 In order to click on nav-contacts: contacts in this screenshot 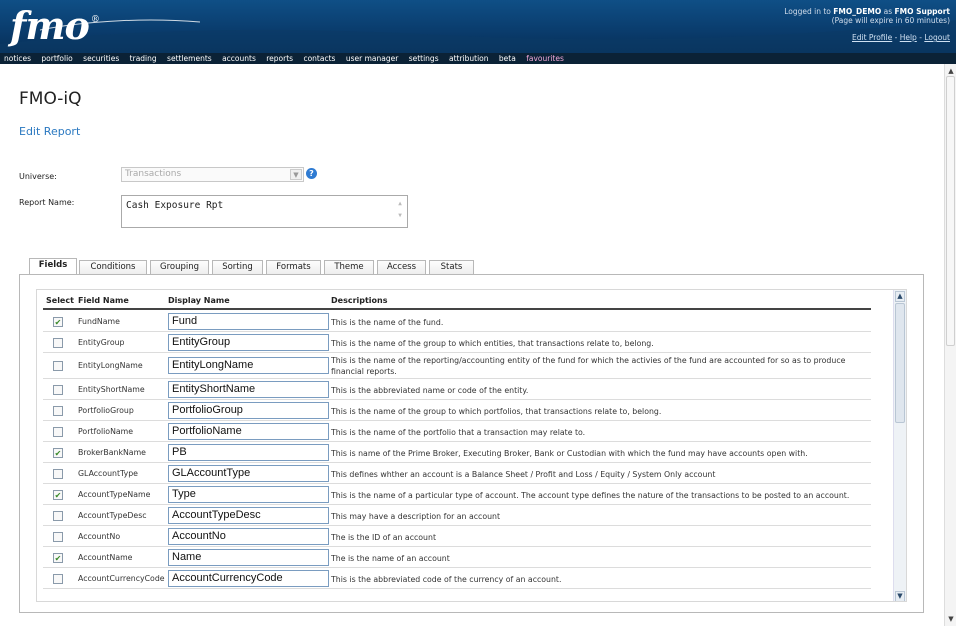, I will do `click(319, 58)`.